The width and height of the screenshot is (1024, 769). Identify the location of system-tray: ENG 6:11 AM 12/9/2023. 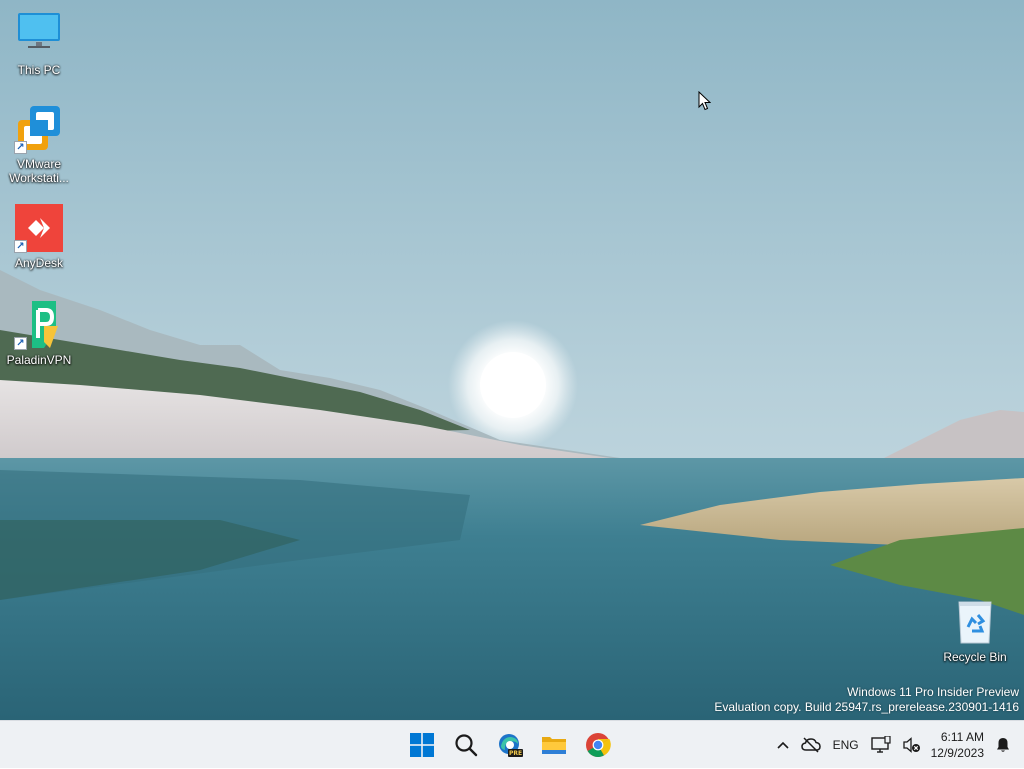
(897, 745).